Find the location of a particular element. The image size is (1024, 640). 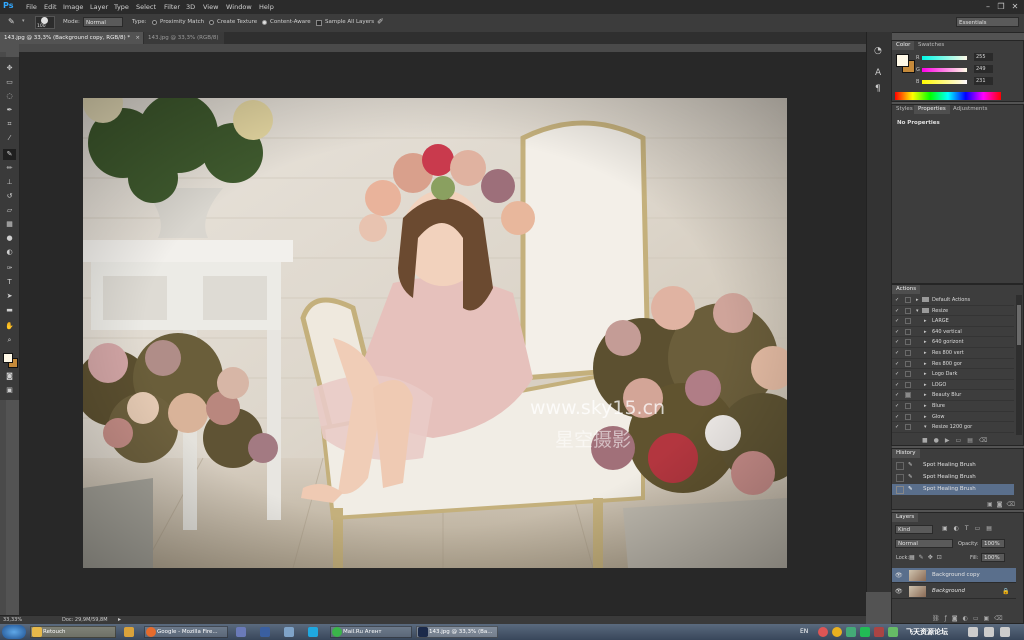

tab-color: Color is located at coordinates (903, 45).